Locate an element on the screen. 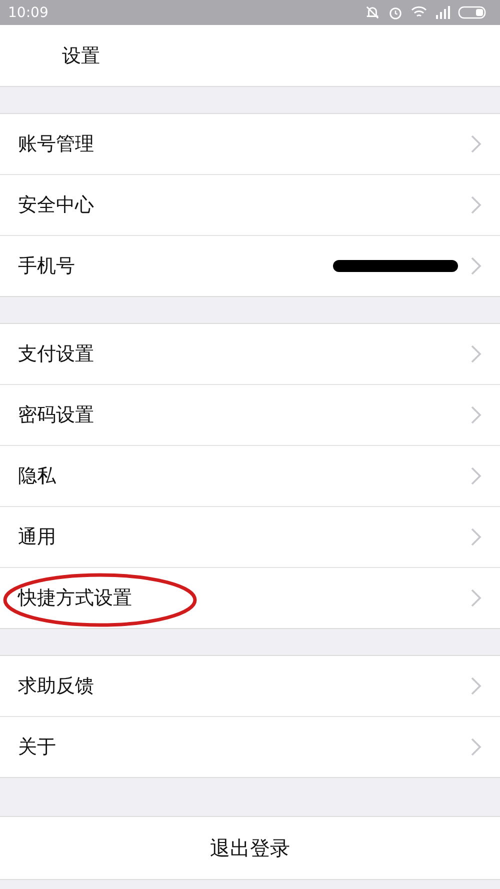  row-label: 账号管理 is located at coordinates (56, 144).